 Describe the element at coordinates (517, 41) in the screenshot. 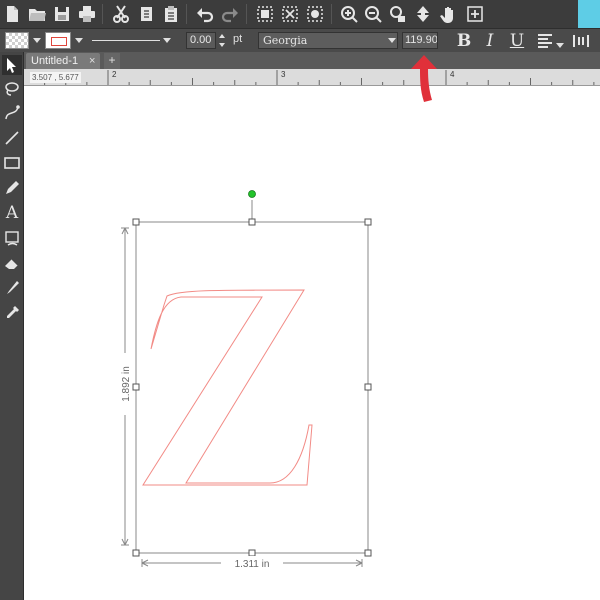

I see `underline-button: U` at that location.